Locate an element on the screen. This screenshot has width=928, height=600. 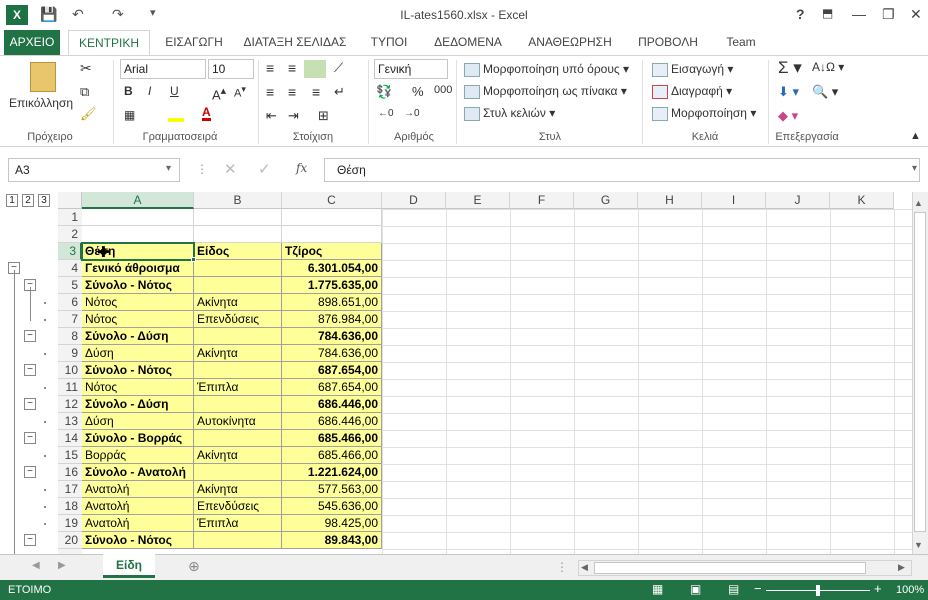
italic-button: I is located at coordinates (149, 91).